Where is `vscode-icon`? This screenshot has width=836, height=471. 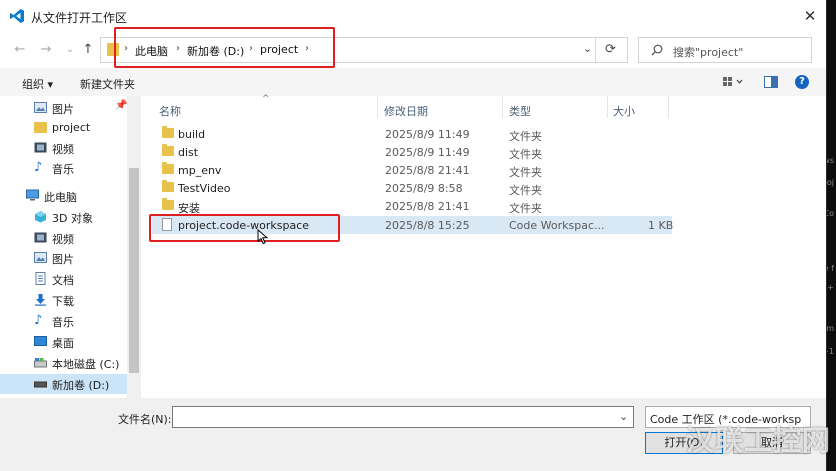
vscode-icon is located at coordinates (17, 16).